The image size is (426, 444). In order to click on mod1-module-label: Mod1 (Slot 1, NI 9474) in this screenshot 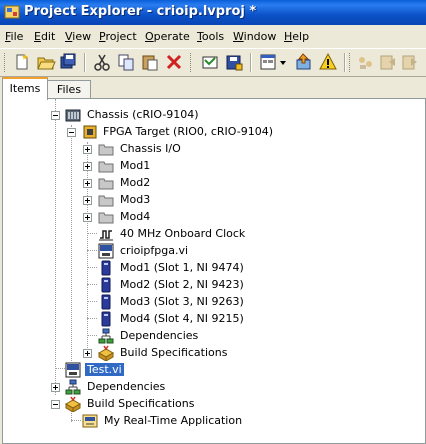, I will do `click(182, 267)`.